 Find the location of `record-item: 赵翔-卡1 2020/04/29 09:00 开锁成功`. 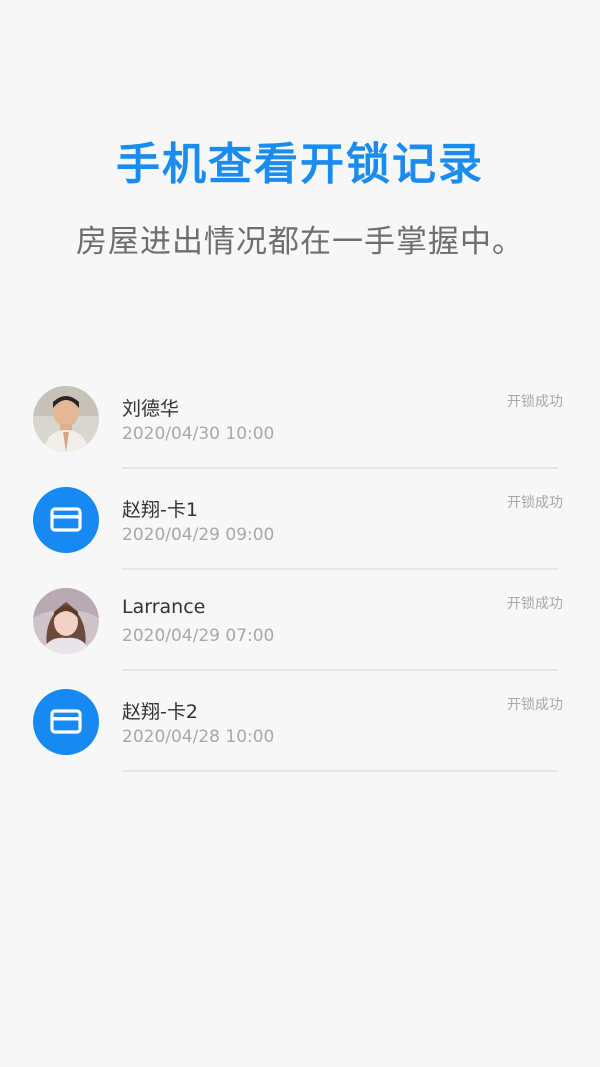

record-item: 赵翔-卡1 2020/04/29 09:00 开锁成功 is located at coordinates (300, 519).